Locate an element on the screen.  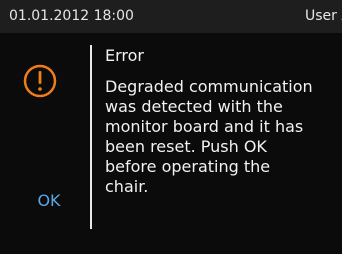
status-user: User A is located at coordinates (323, 16).